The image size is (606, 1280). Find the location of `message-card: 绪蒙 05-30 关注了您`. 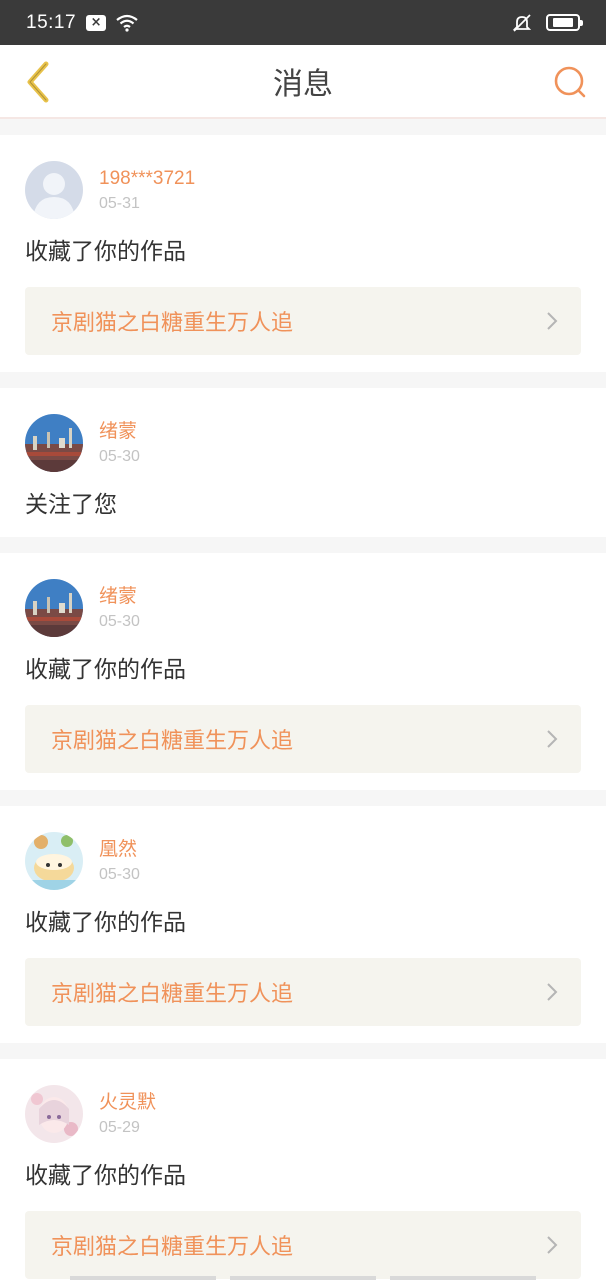

message-card: 绪蒙 05-30 关注了您 is located at coordinates (303, 462).